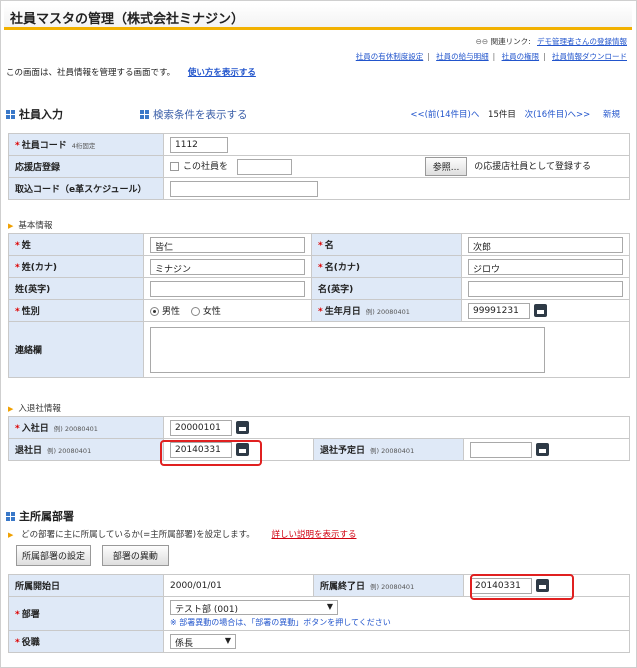 This screenshot has height=668, width=637. Describe the element at coordinates (521, 56) in the screenshot. I see `permission-link: 社員の権限` at that location.